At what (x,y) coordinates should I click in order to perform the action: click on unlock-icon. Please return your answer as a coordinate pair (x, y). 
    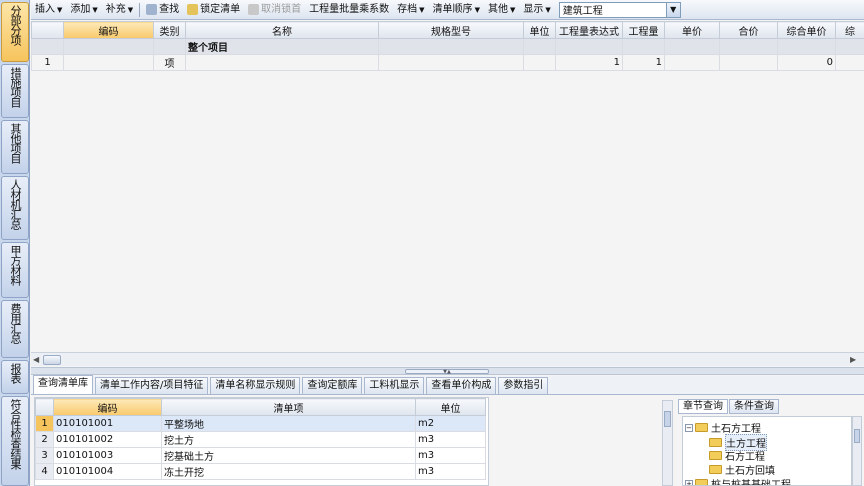
    Looking at the image, I should click on (254, 9).